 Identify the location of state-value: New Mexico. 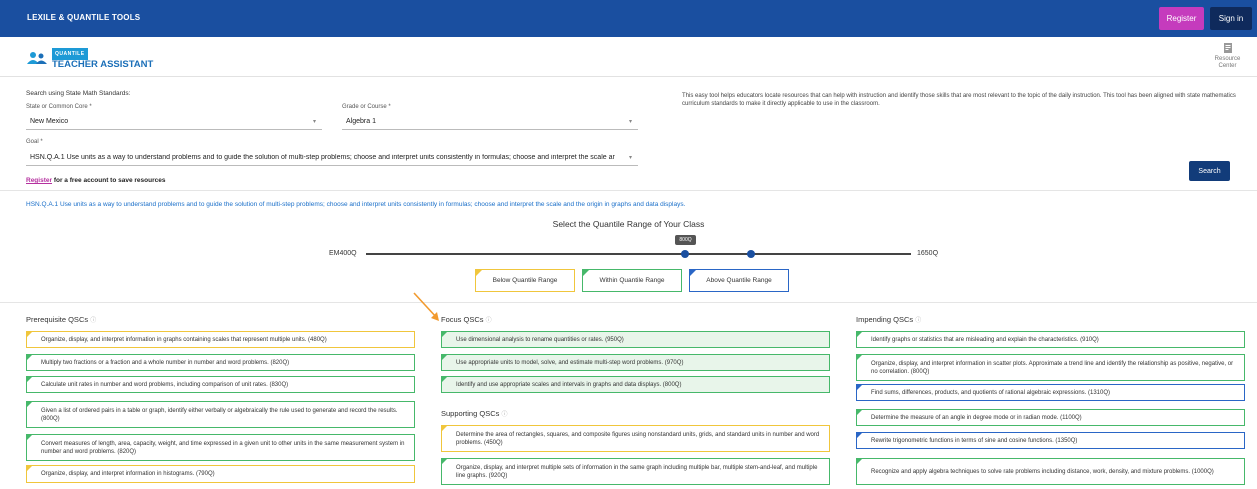
(49, 121).